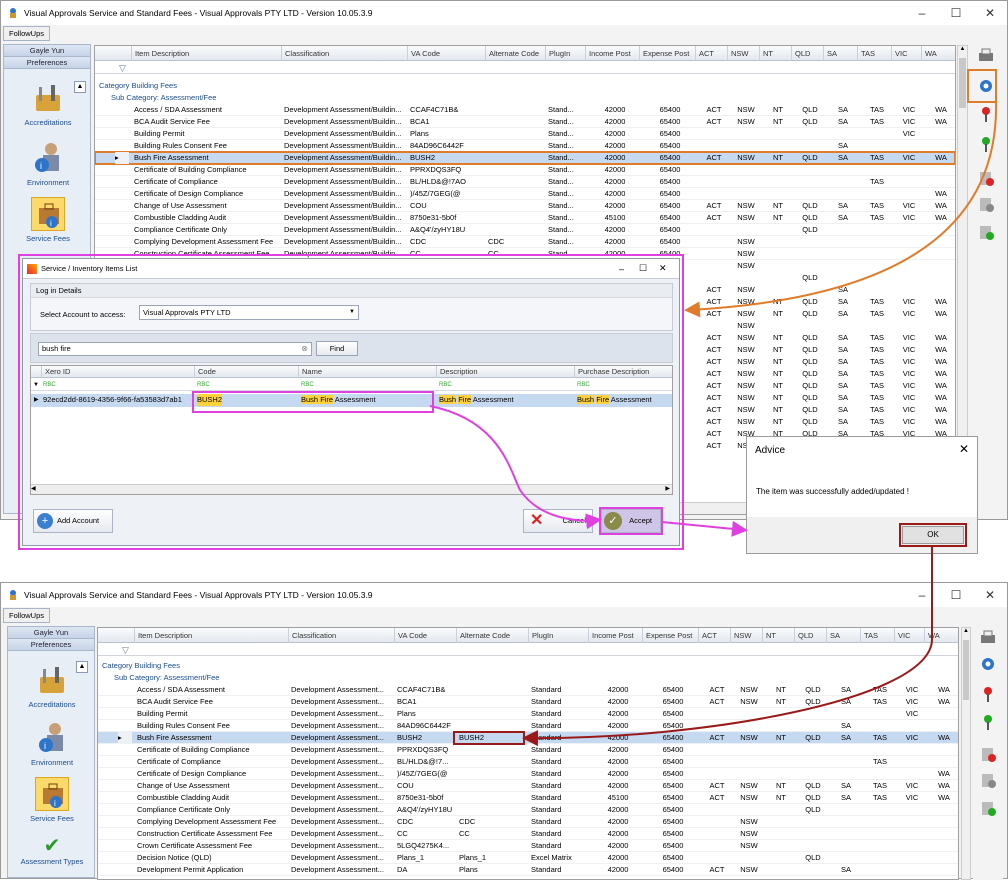 This screenshot has height=880, width=1008. Describe the element at coordinates (704, 528) in the screenshot. I see `magenta-arrow-to-advice` at that location.